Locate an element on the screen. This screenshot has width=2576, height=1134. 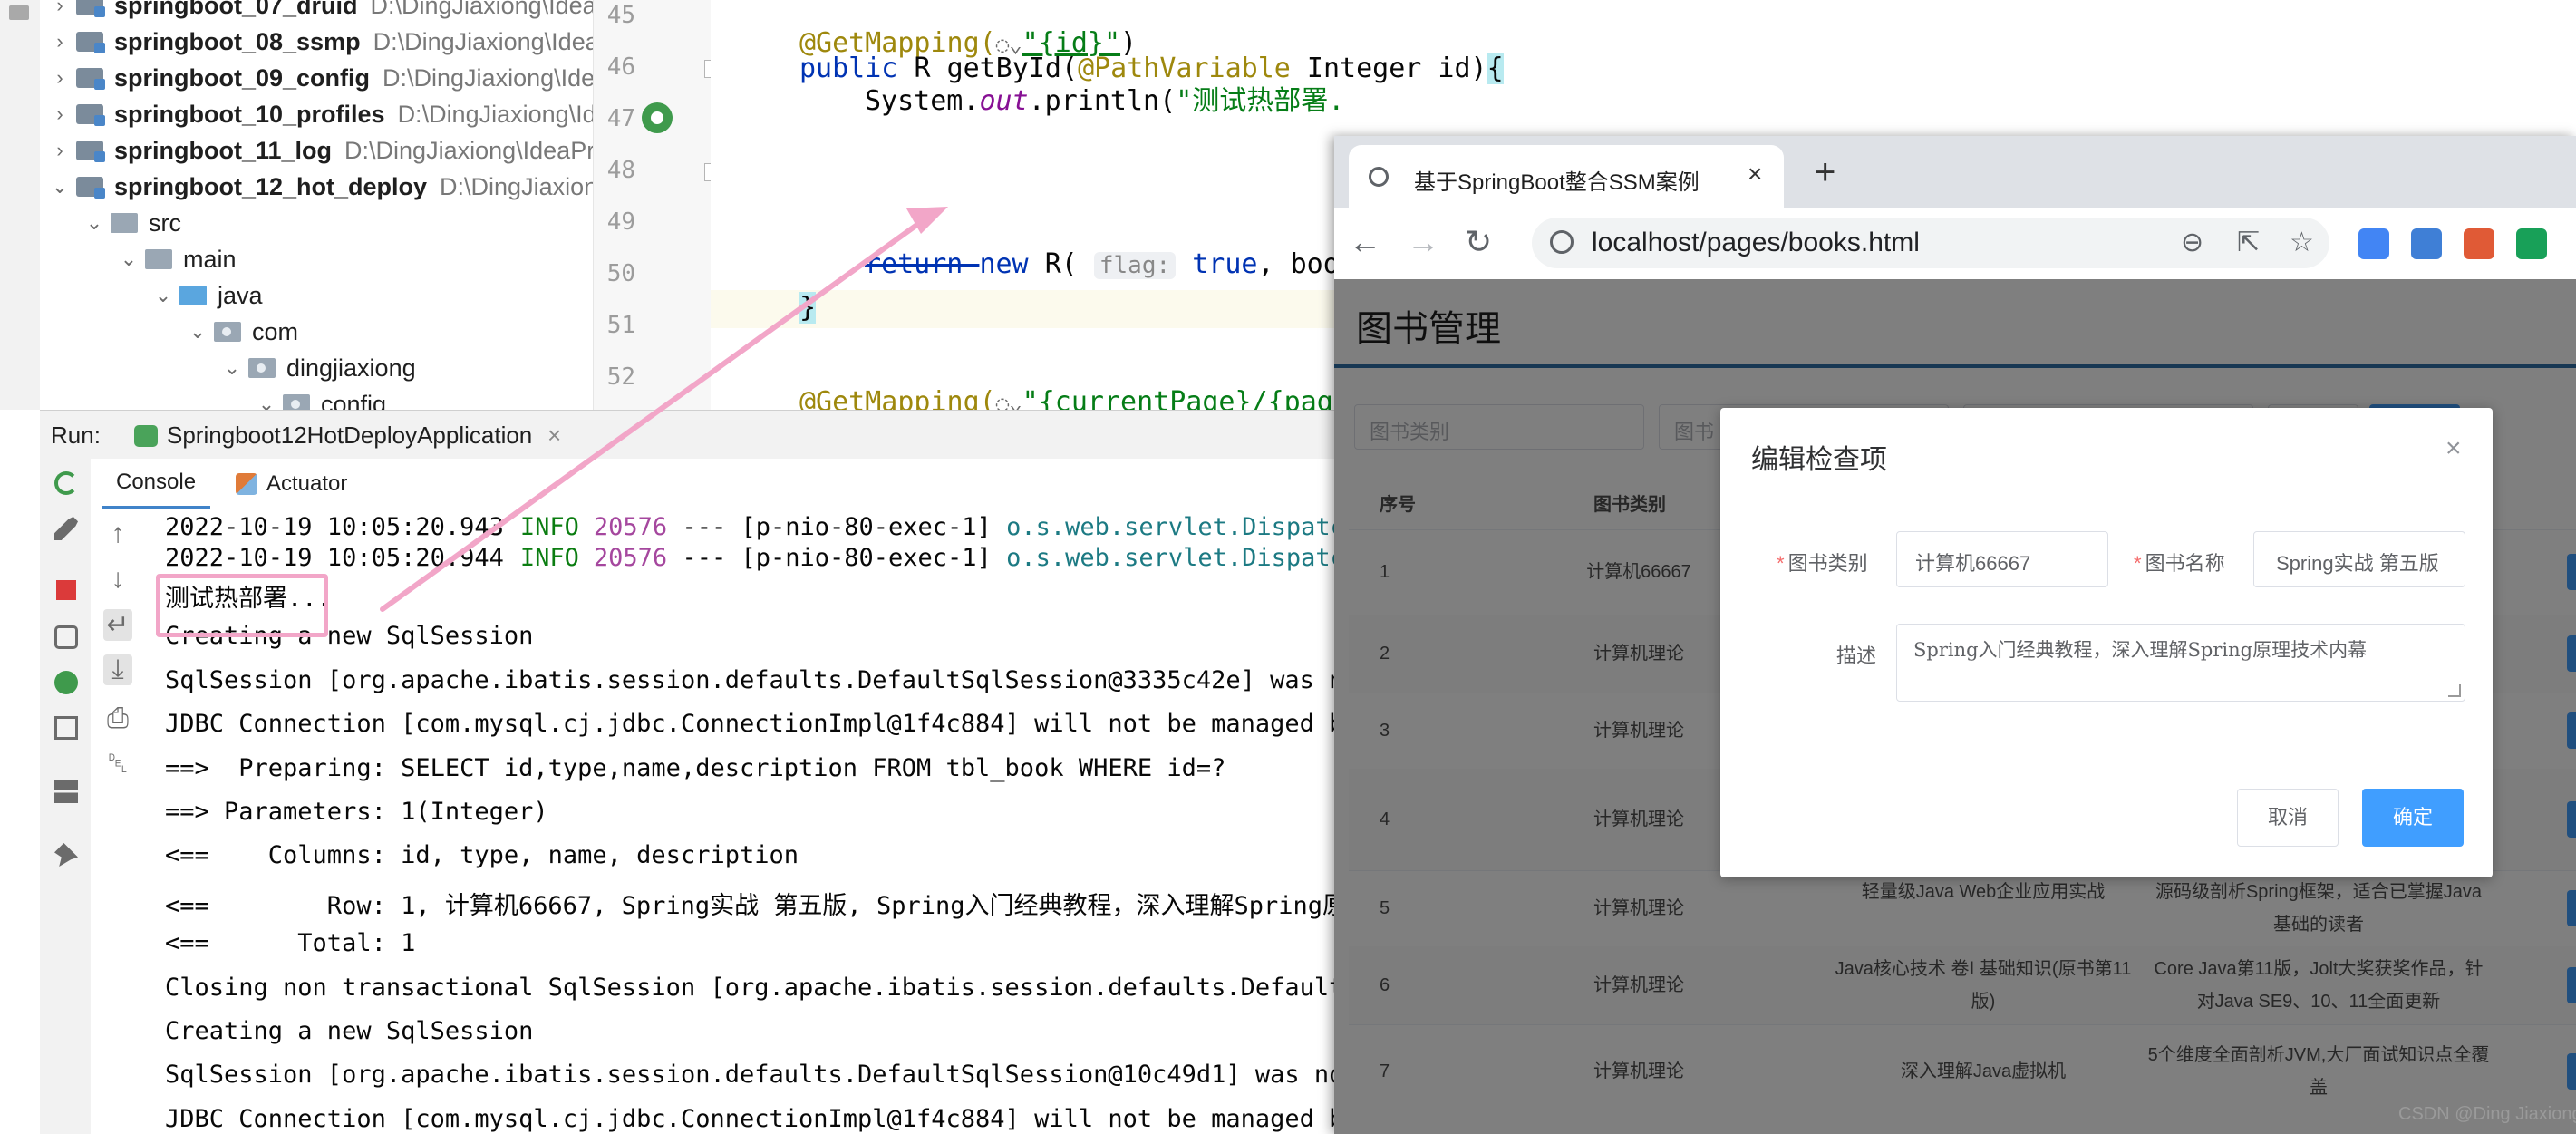
tree-item: ⌄ java is located at coordinates (212, 295).